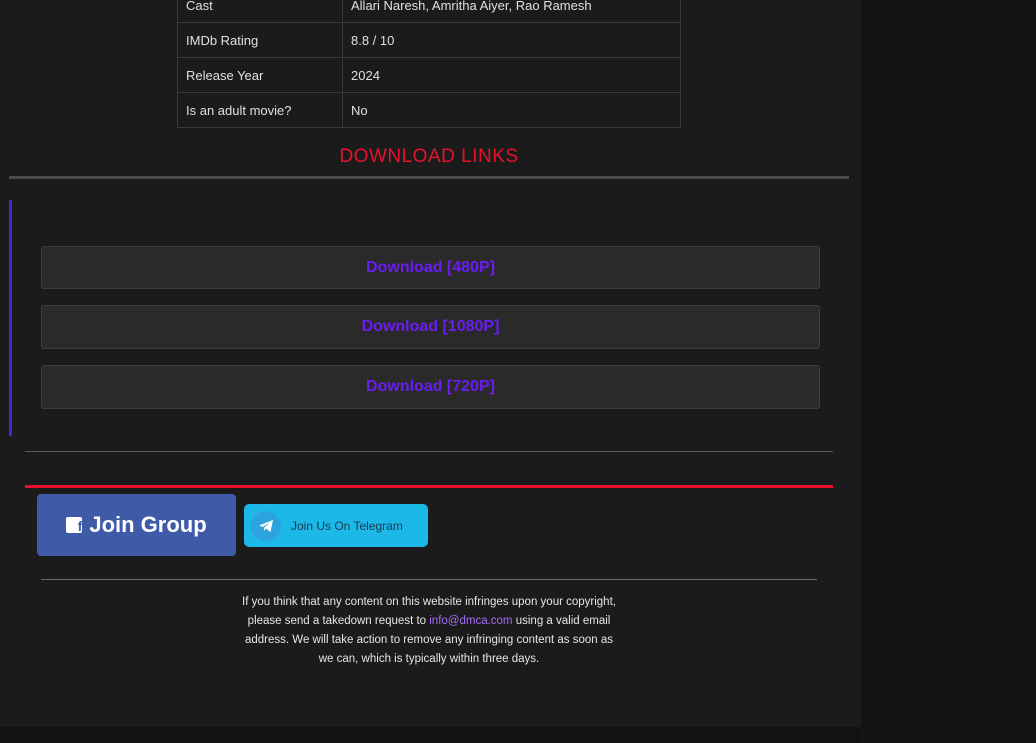 This screenshot has height=743, width=1036. Describe the element at coordinates (347, 525) in the screenshot. I see `telegram-label: Join Us On Telegram` at that location.